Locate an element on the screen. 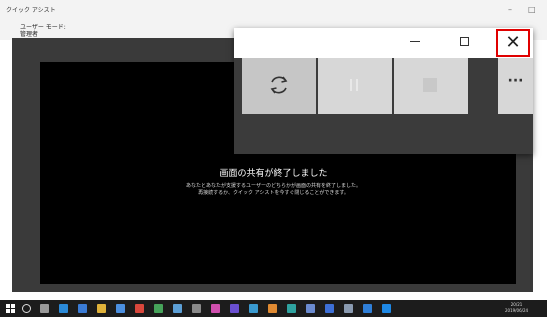  chrome-icon is located at coordinates (139, 308).